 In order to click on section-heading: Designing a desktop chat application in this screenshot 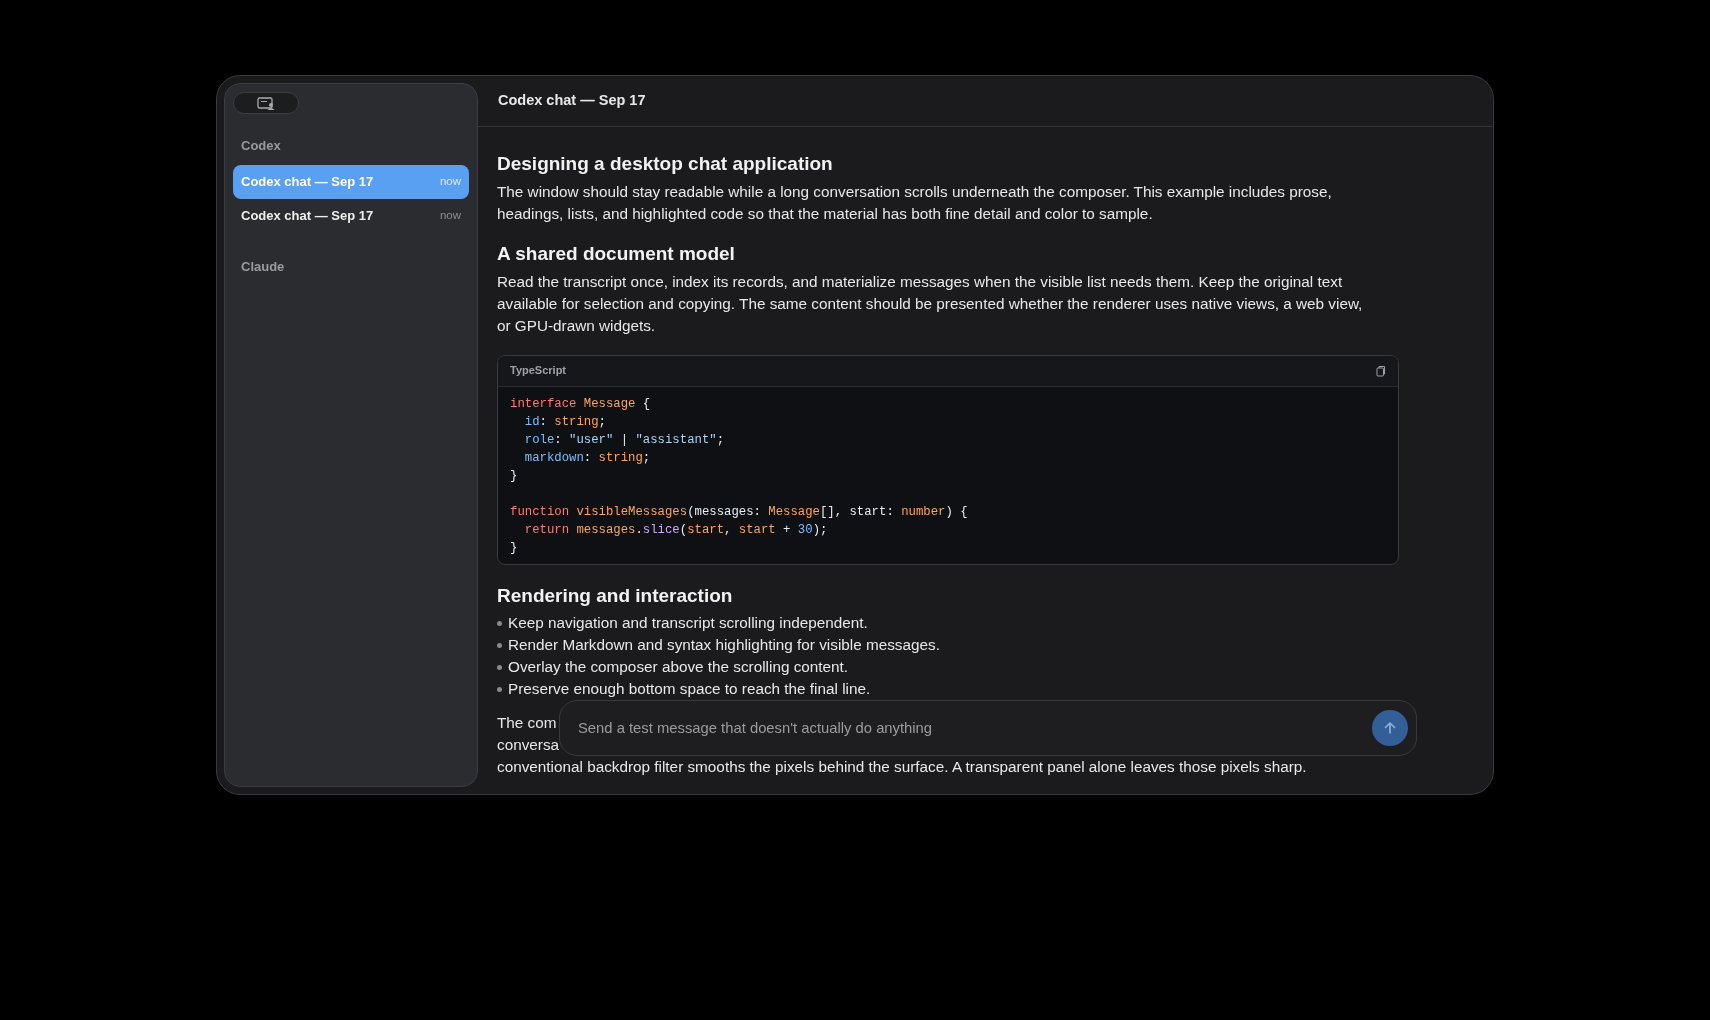, I will do `click(665, 164)`.